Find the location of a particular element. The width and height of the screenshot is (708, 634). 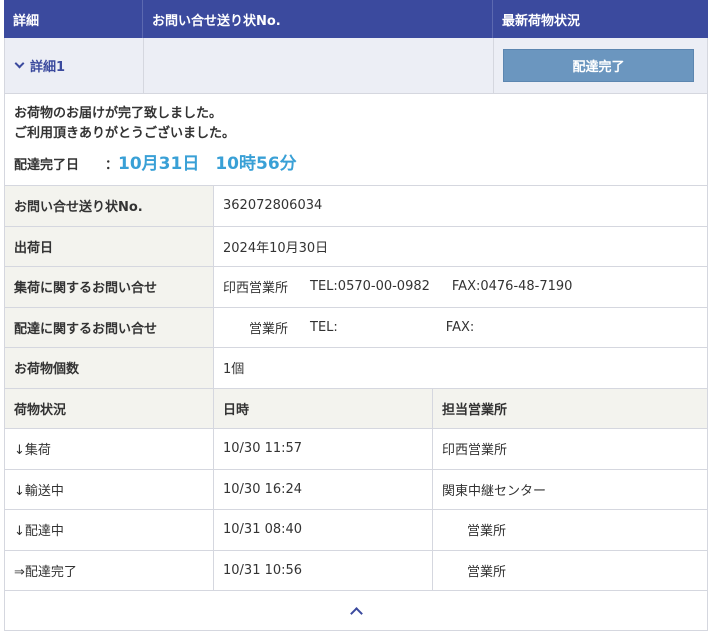

detail-row: 詳細1 配達完了 is located at coordinates (356, 66).